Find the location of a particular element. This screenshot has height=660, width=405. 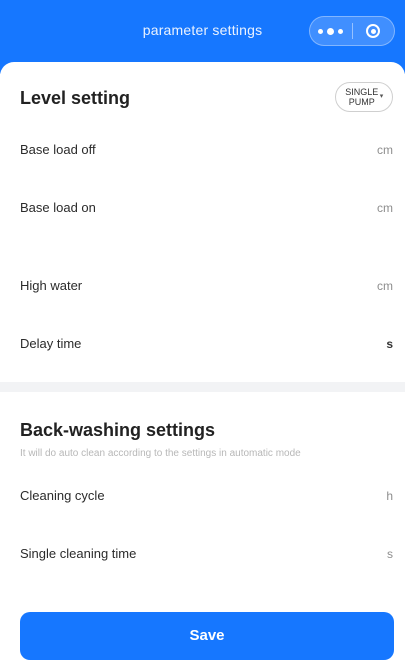

base-load-on-unit: cm is located at coordinates (385, 208).